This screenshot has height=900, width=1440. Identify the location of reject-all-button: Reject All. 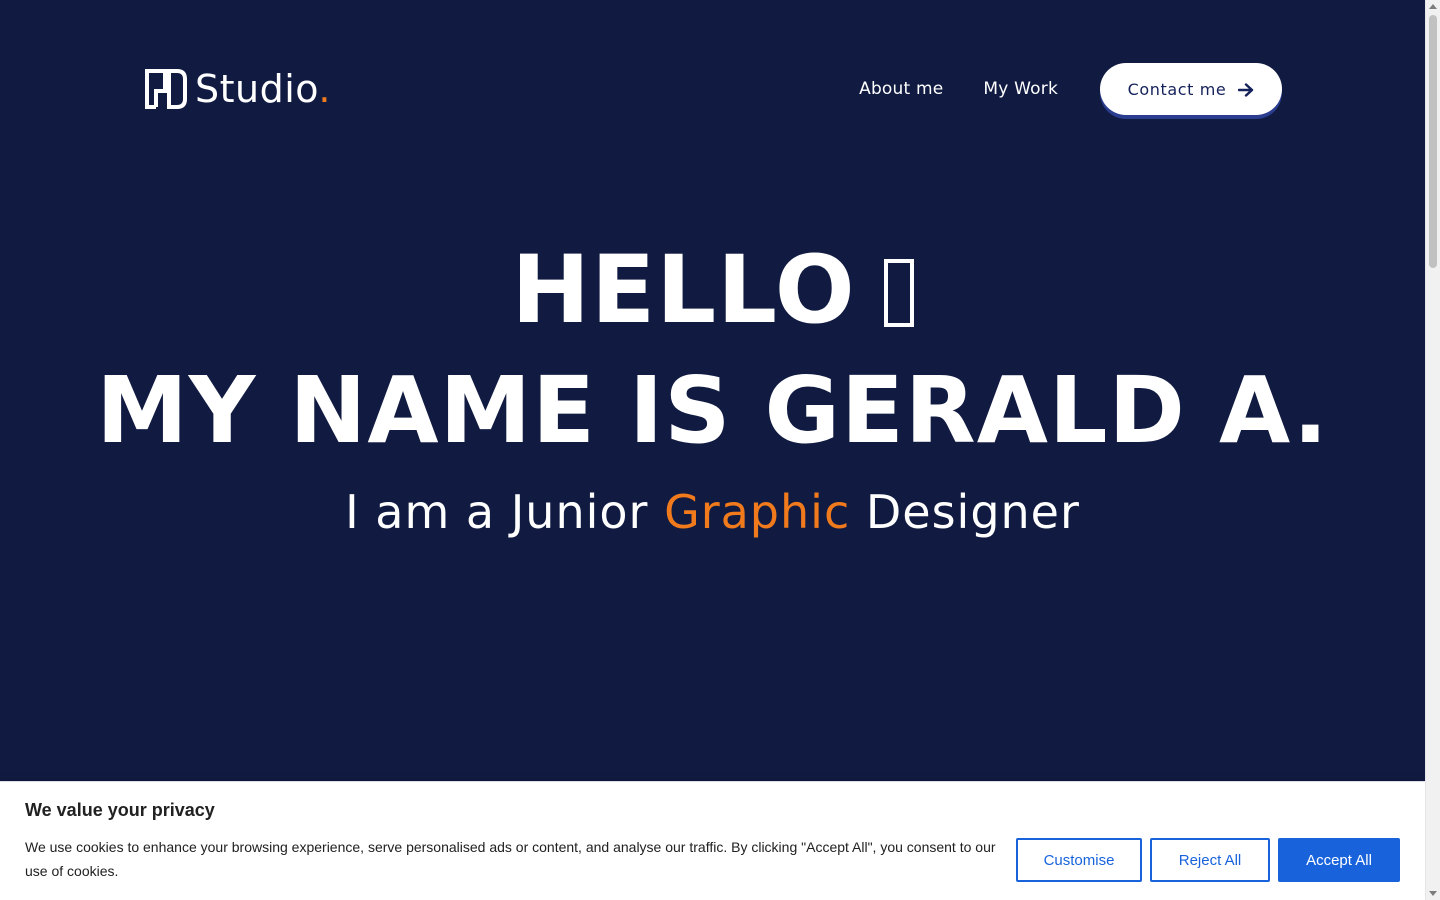
(1210, 860).